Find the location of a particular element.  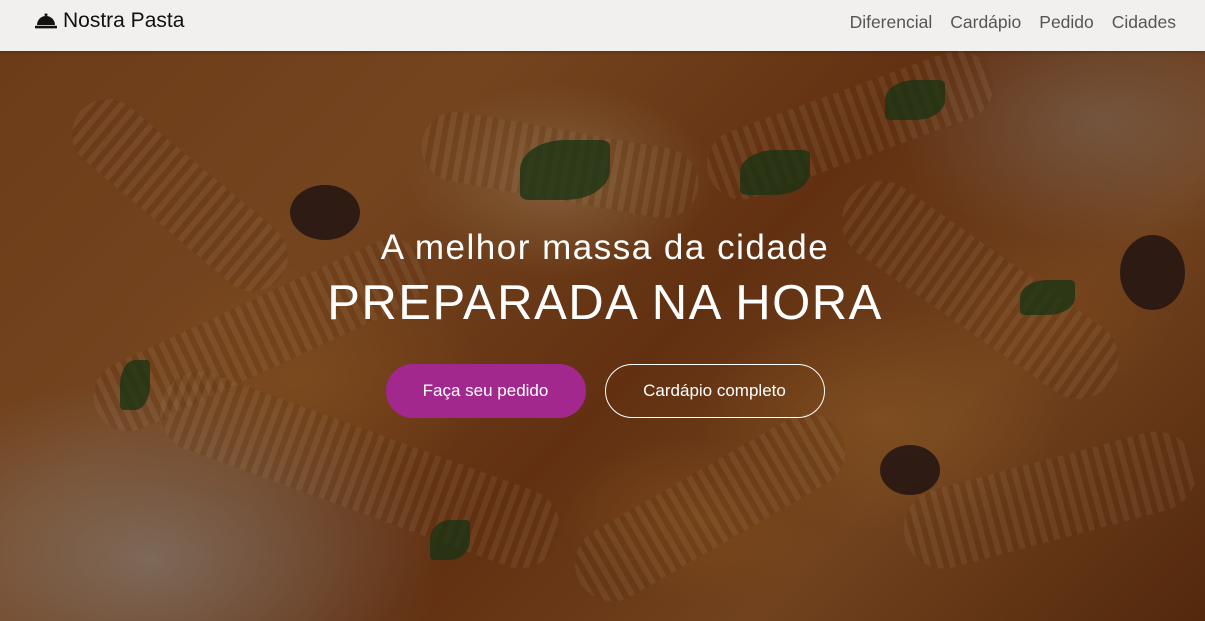

nav-link-diferencial: Diferencial is located at coordinates (891, 22).